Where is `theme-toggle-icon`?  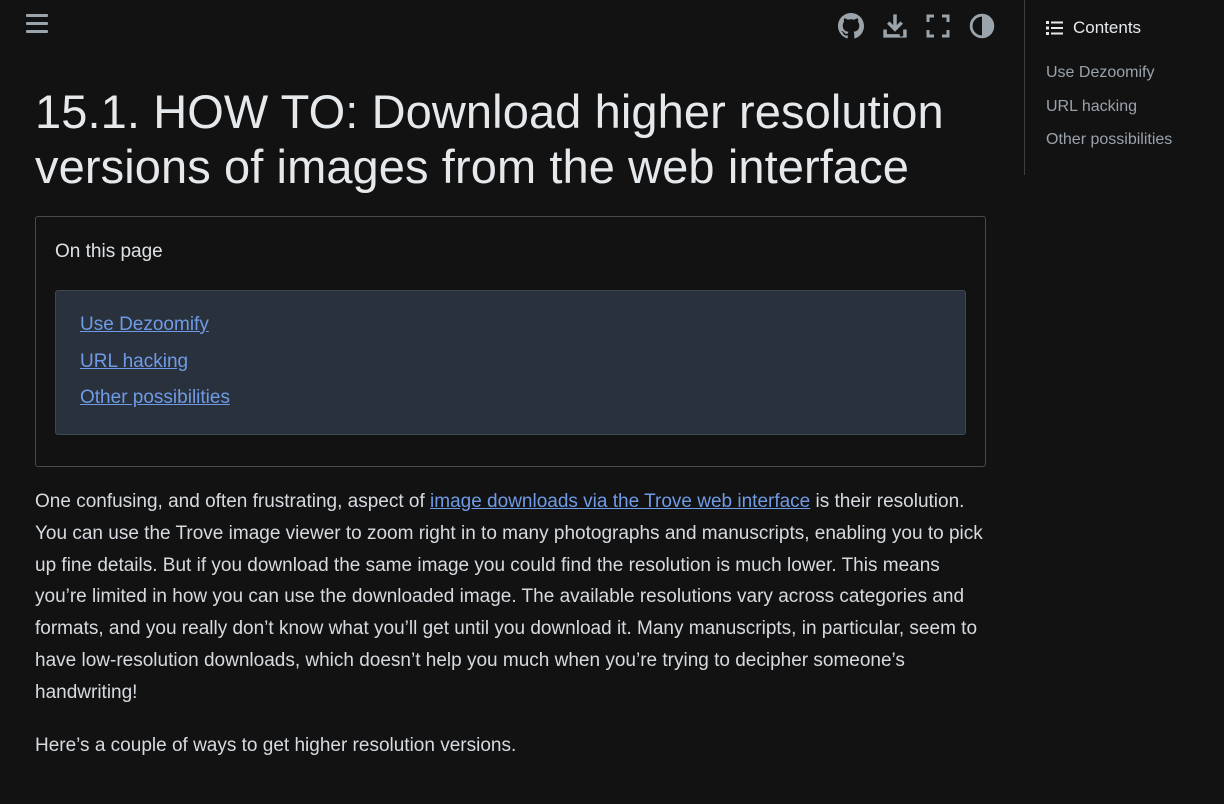 theme-toggle-icon is located at coordinates (982, 26).